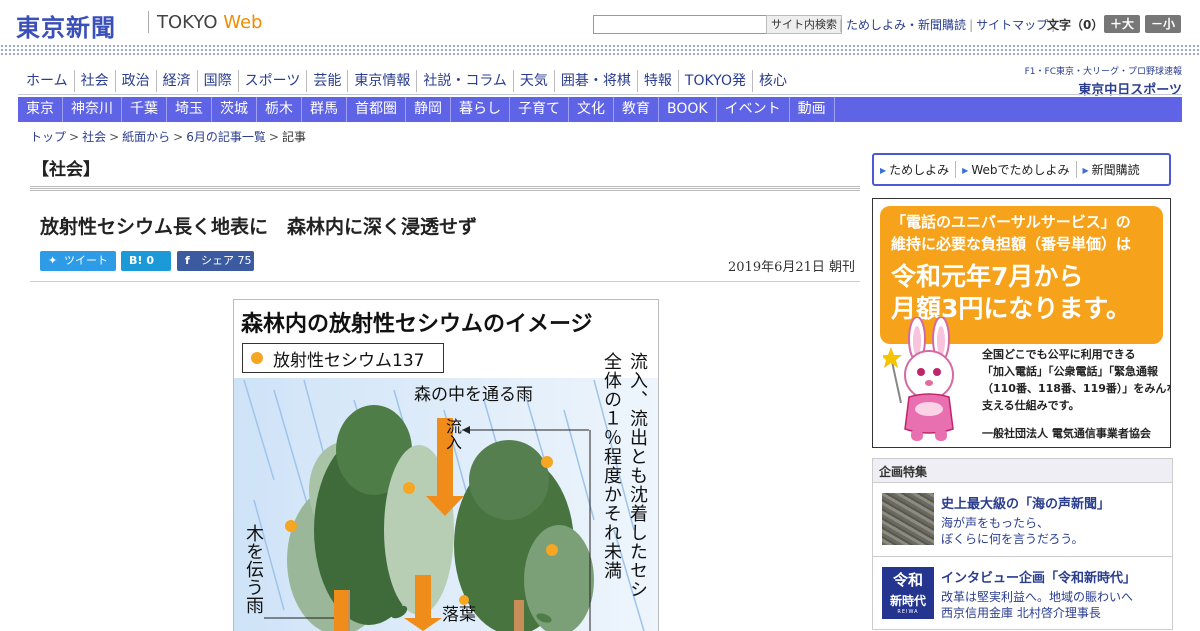  I want to click on header-links: | ためしよみ・新聞購読 | サイトマップ |, so click(947, 24).